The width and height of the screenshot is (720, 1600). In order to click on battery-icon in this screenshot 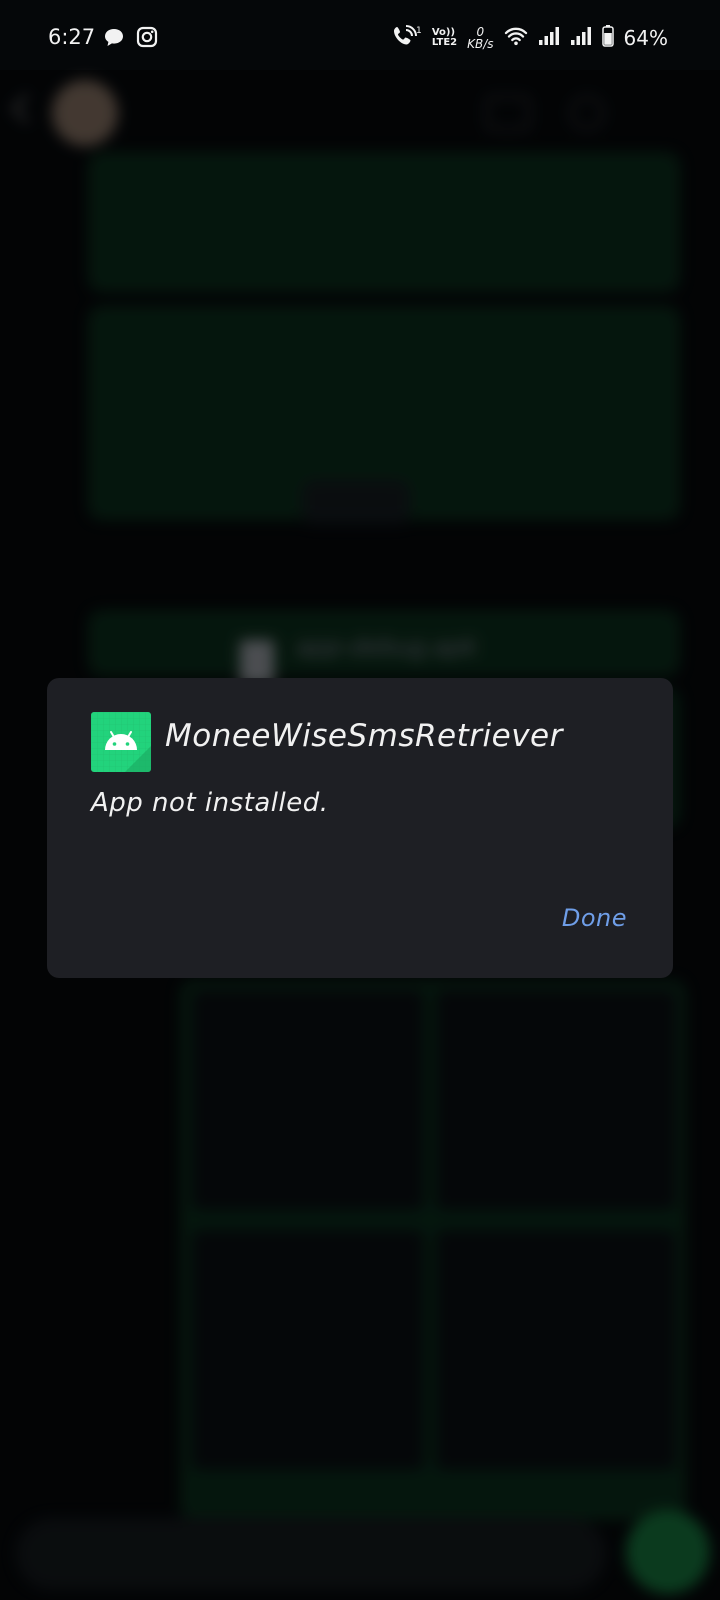, I will do `click(607, 38)`.